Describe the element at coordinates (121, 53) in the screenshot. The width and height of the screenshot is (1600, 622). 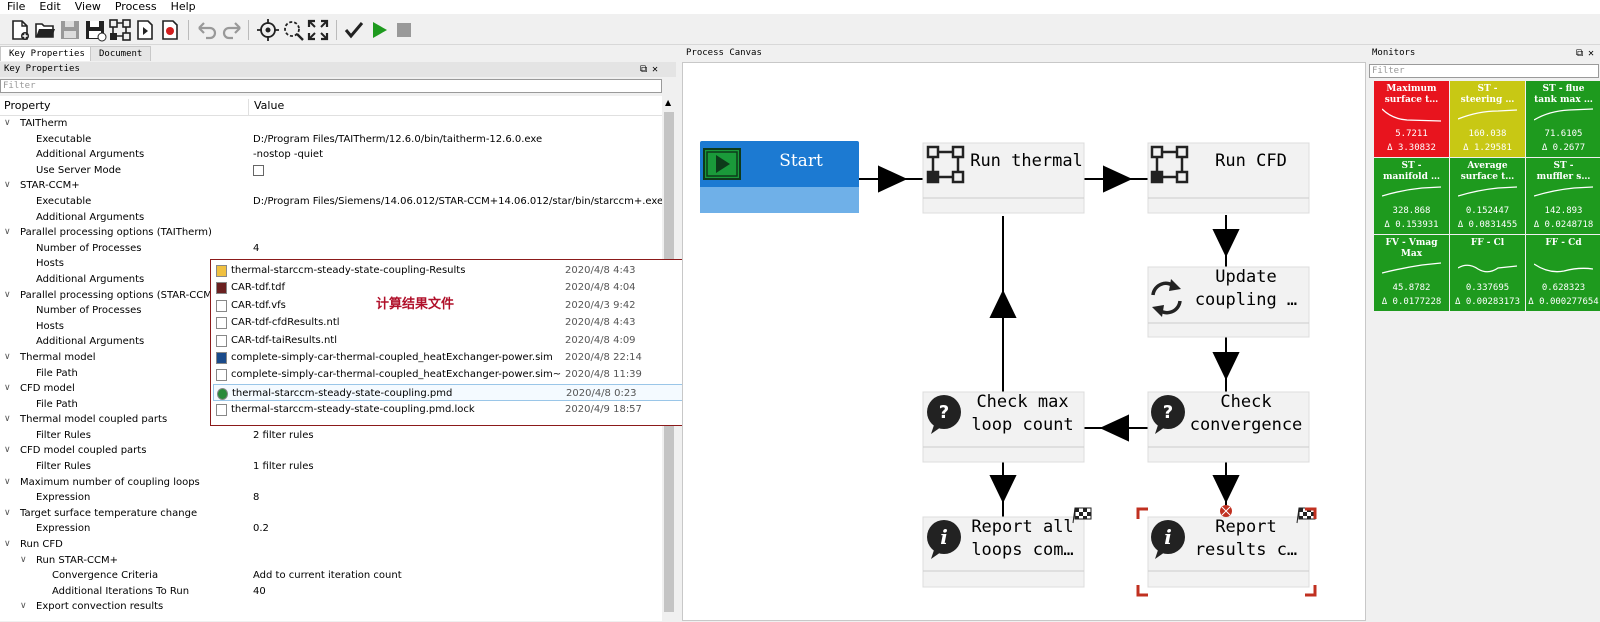
I see `tab-document: Document` at that location.